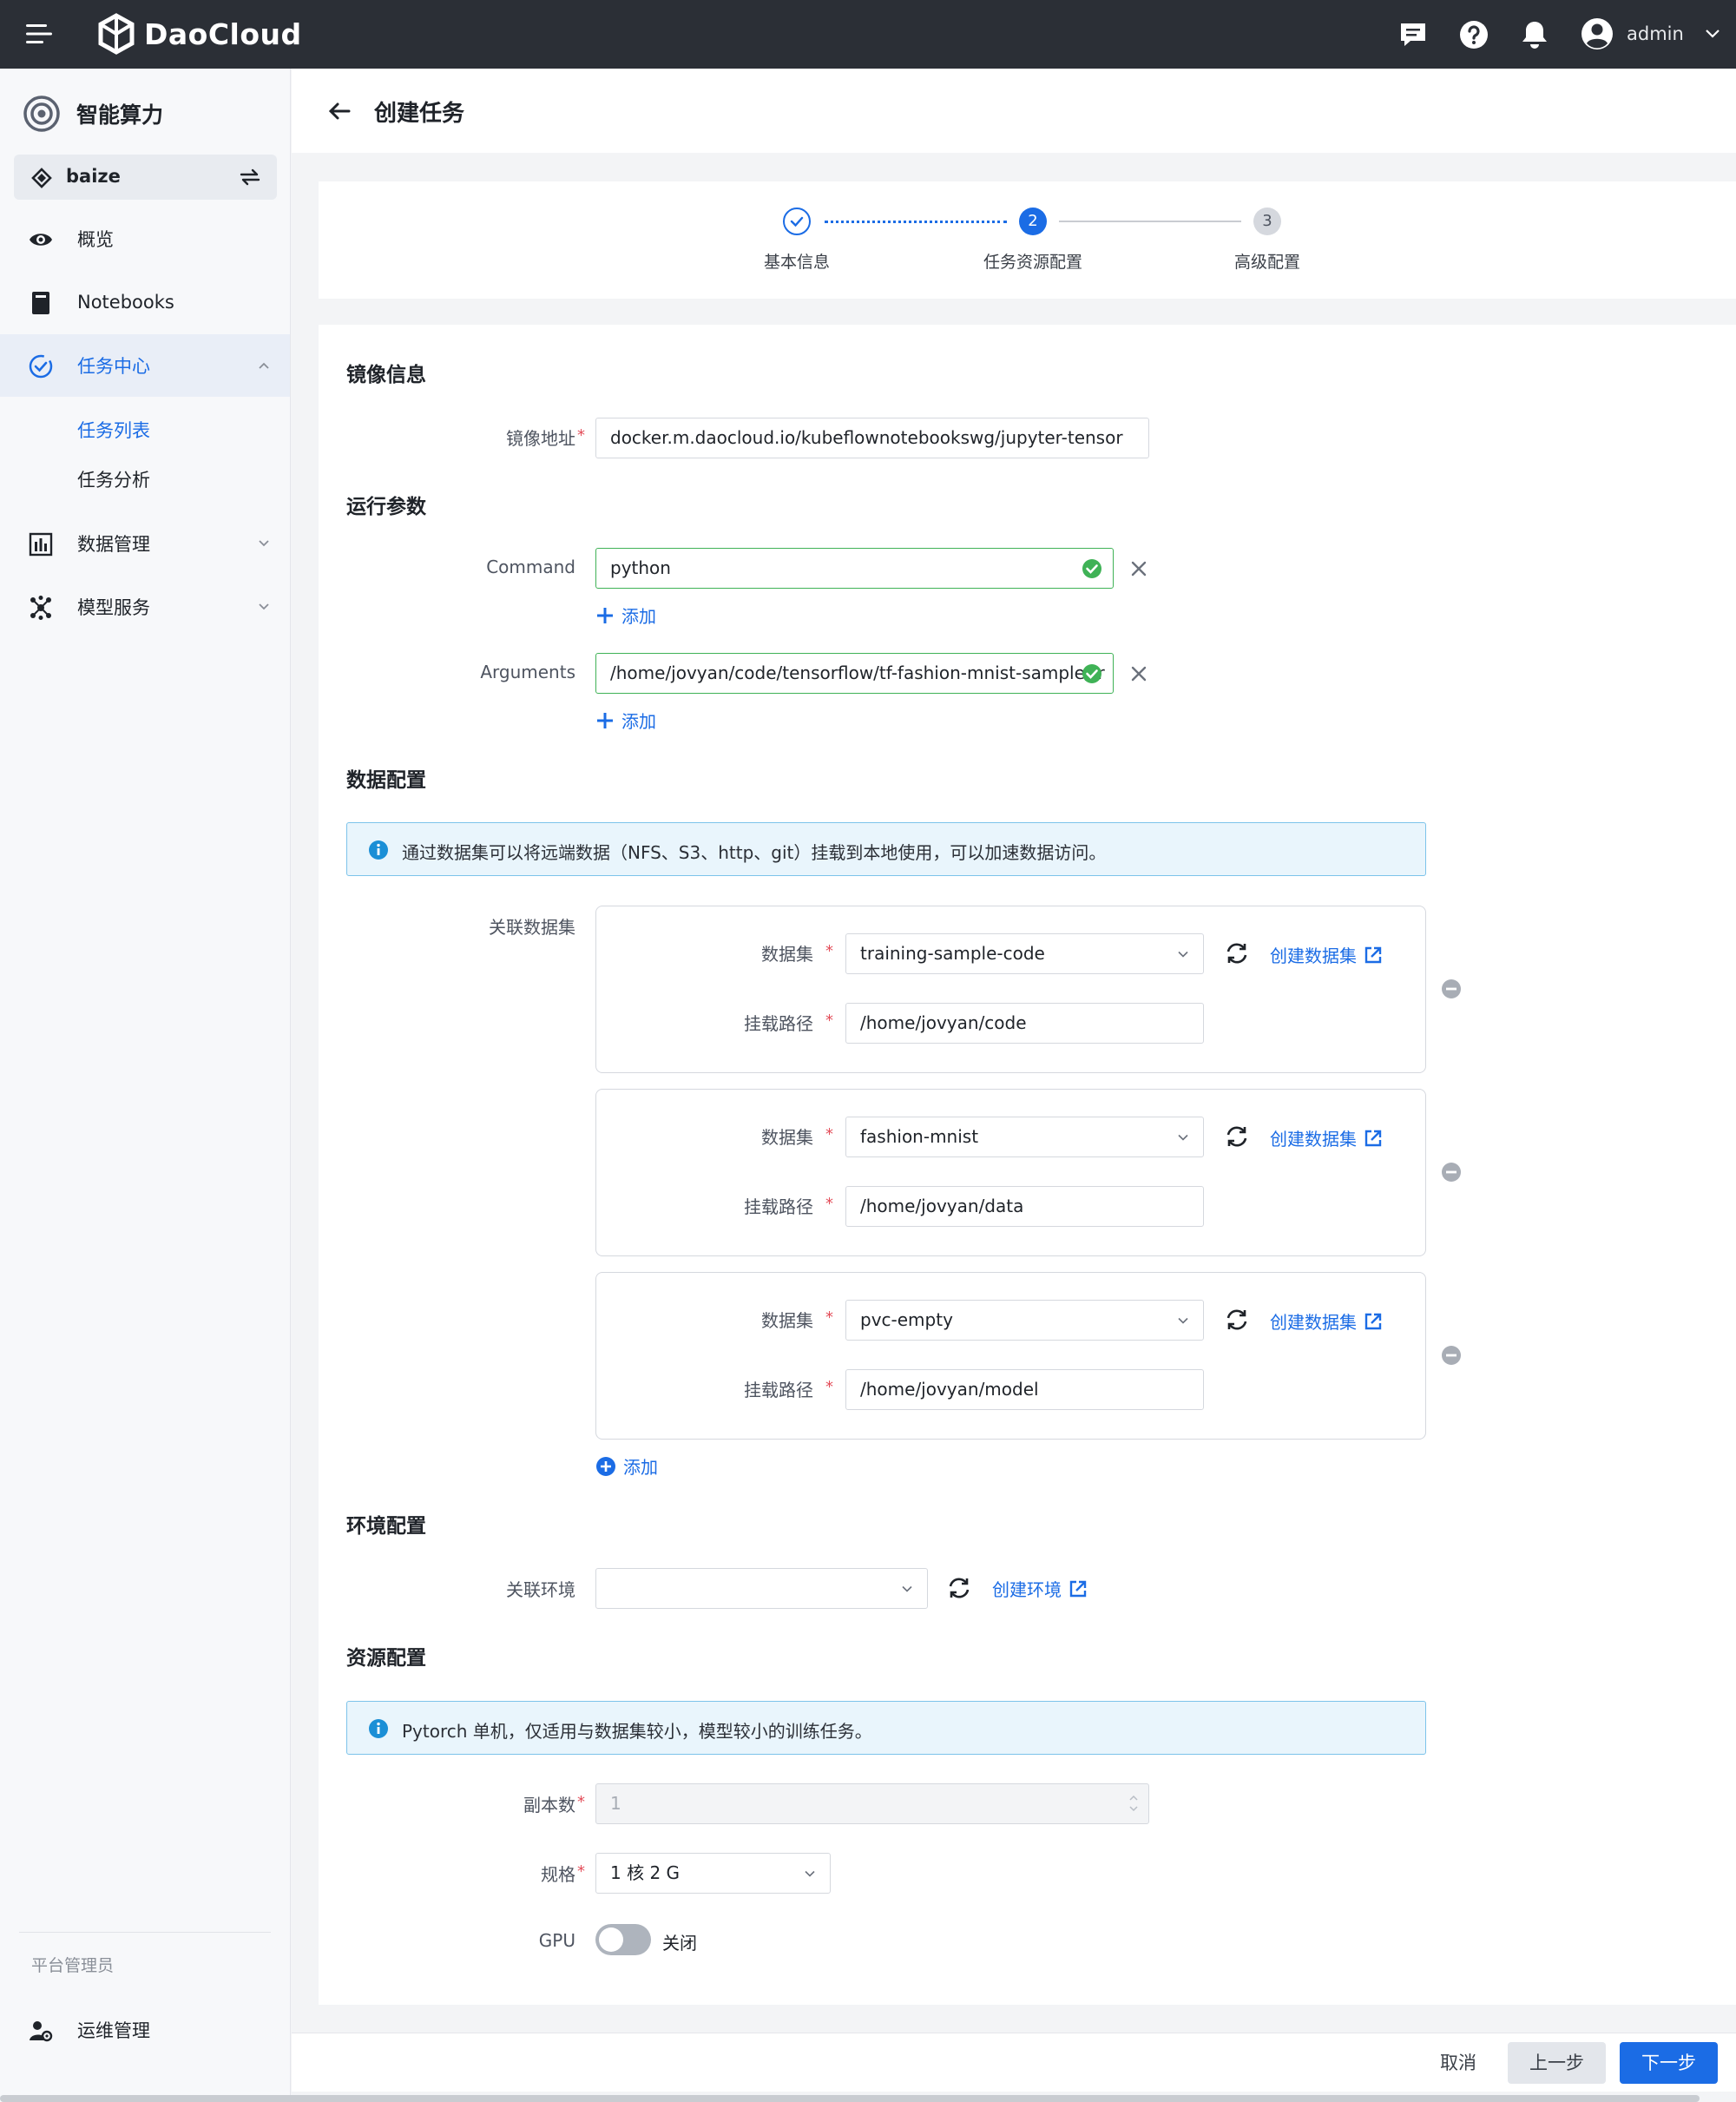  What do you see at coordinates (378, 850) in the screenshot?
I see `info-icon` at bounding box center [378, 850].